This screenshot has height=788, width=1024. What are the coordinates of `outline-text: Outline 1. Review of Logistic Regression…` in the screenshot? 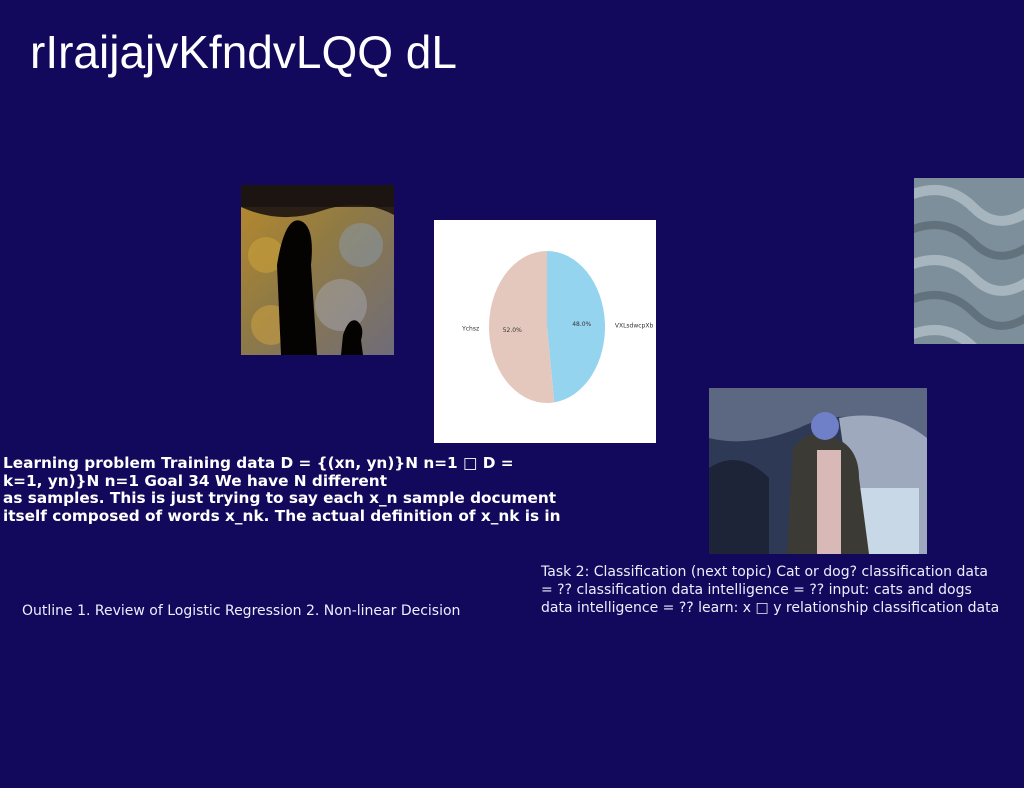 It's located at (241, 611).